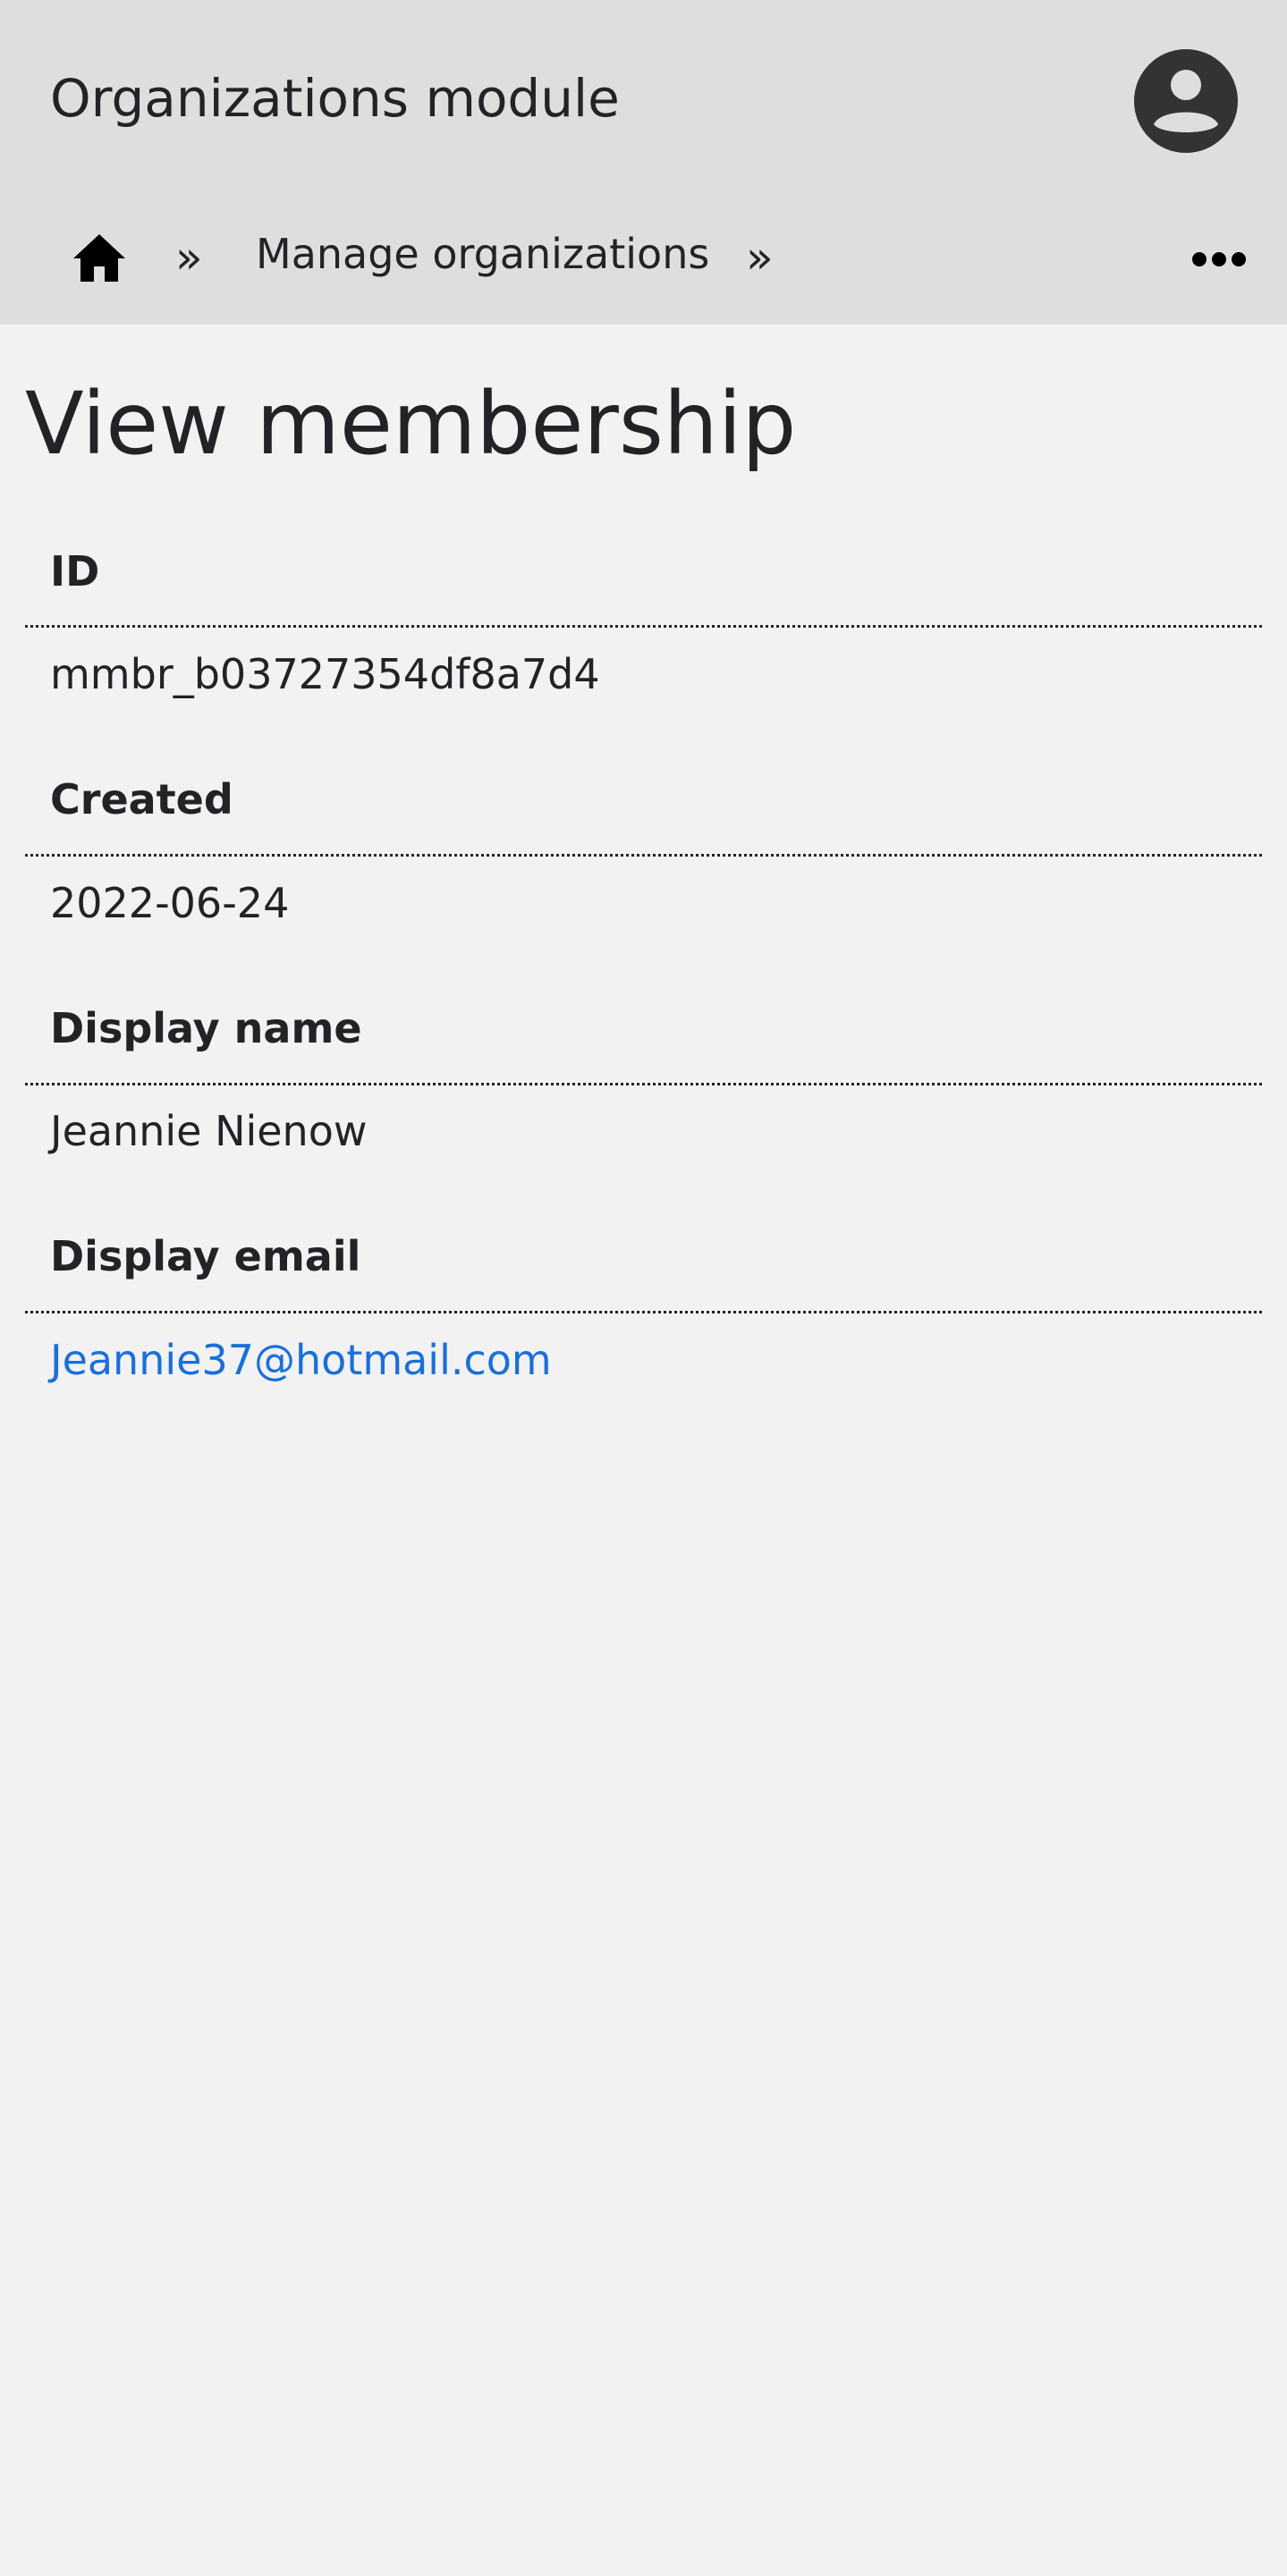  What do you see at coordinates (75, 571) in the screenshot?
I see `field-label-id: ID` at bounding box center [75, 571].